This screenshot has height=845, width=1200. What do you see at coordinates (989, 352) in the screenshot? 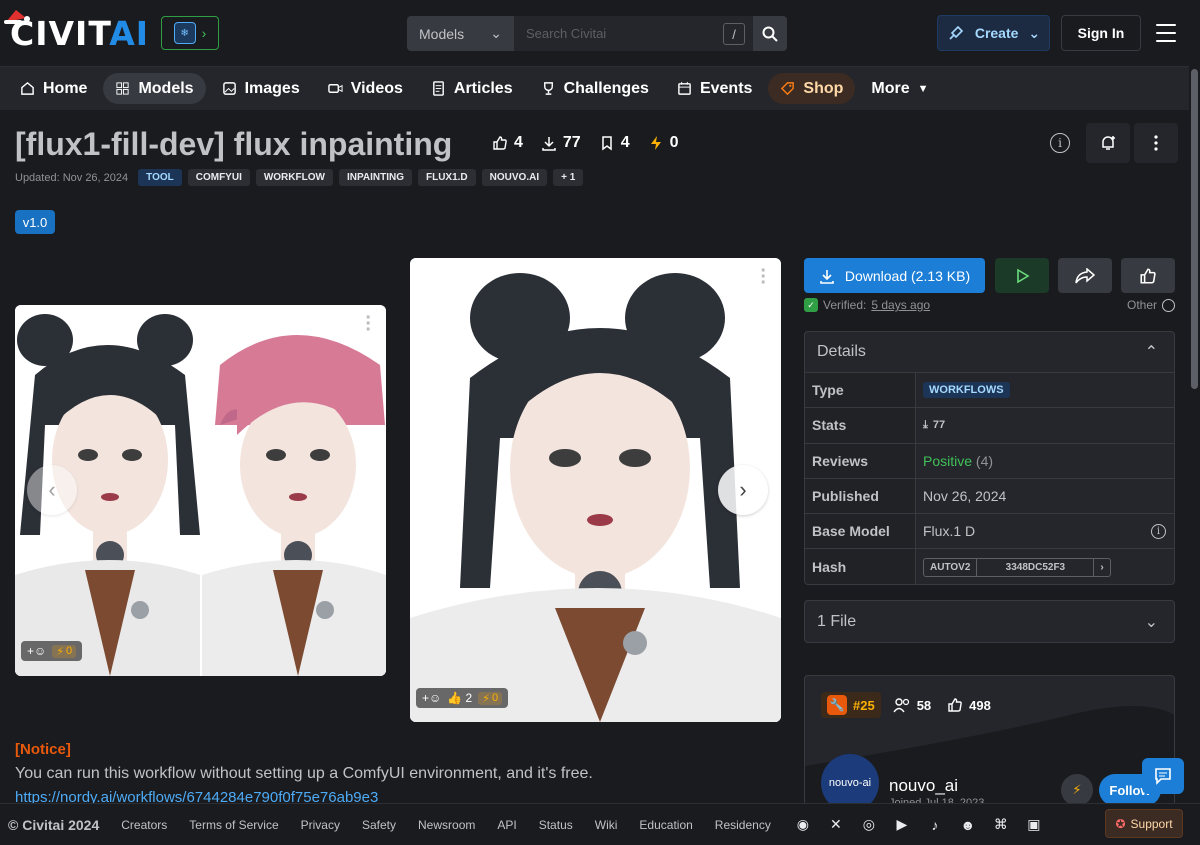
I see `details-header: Details ⌃` at bounding box center [989, 352].